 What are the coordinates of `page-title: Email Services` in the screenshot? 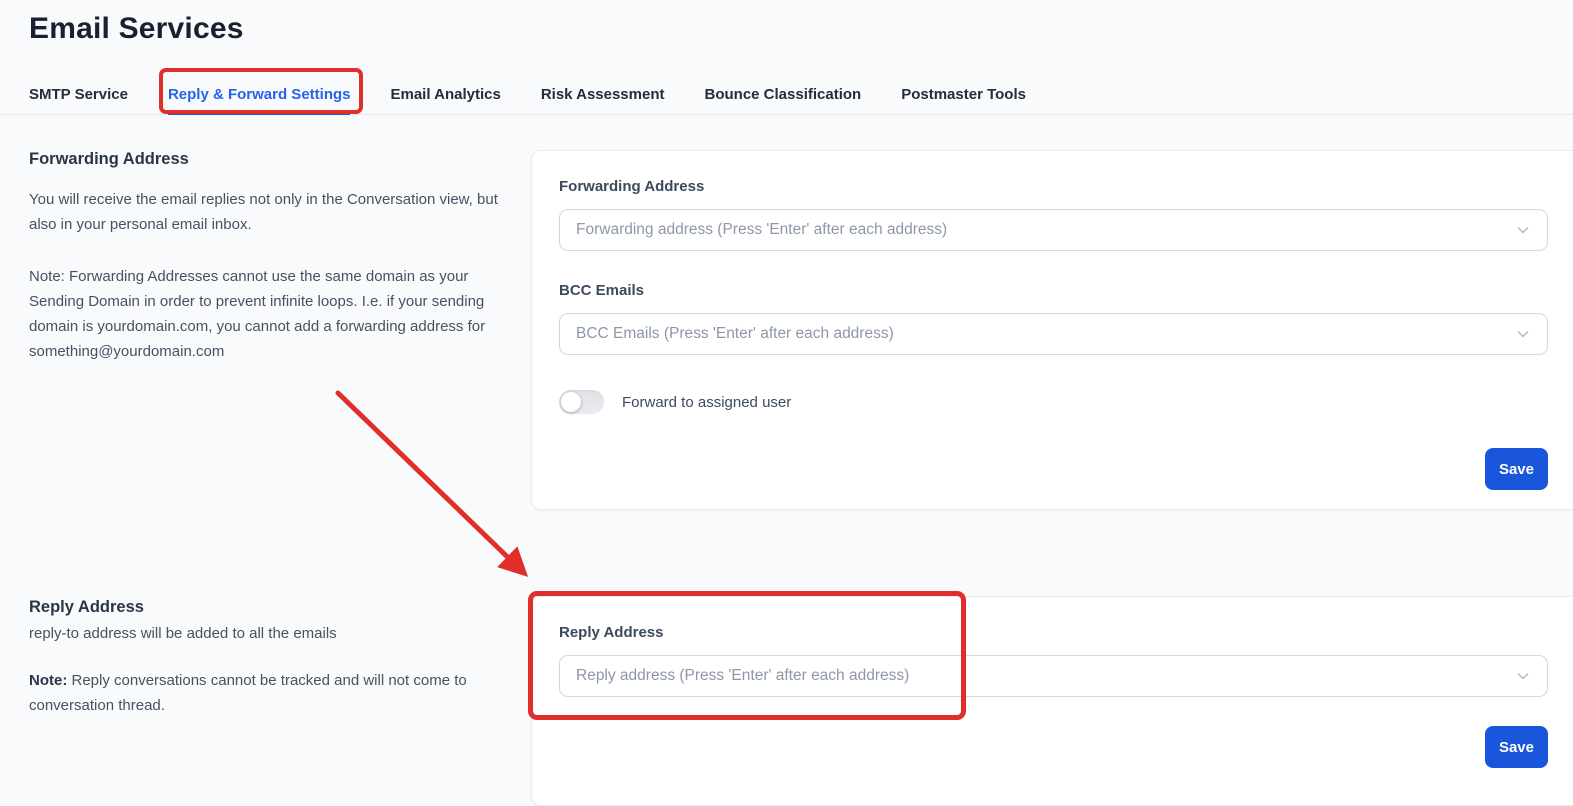 It's located at (136, 28).